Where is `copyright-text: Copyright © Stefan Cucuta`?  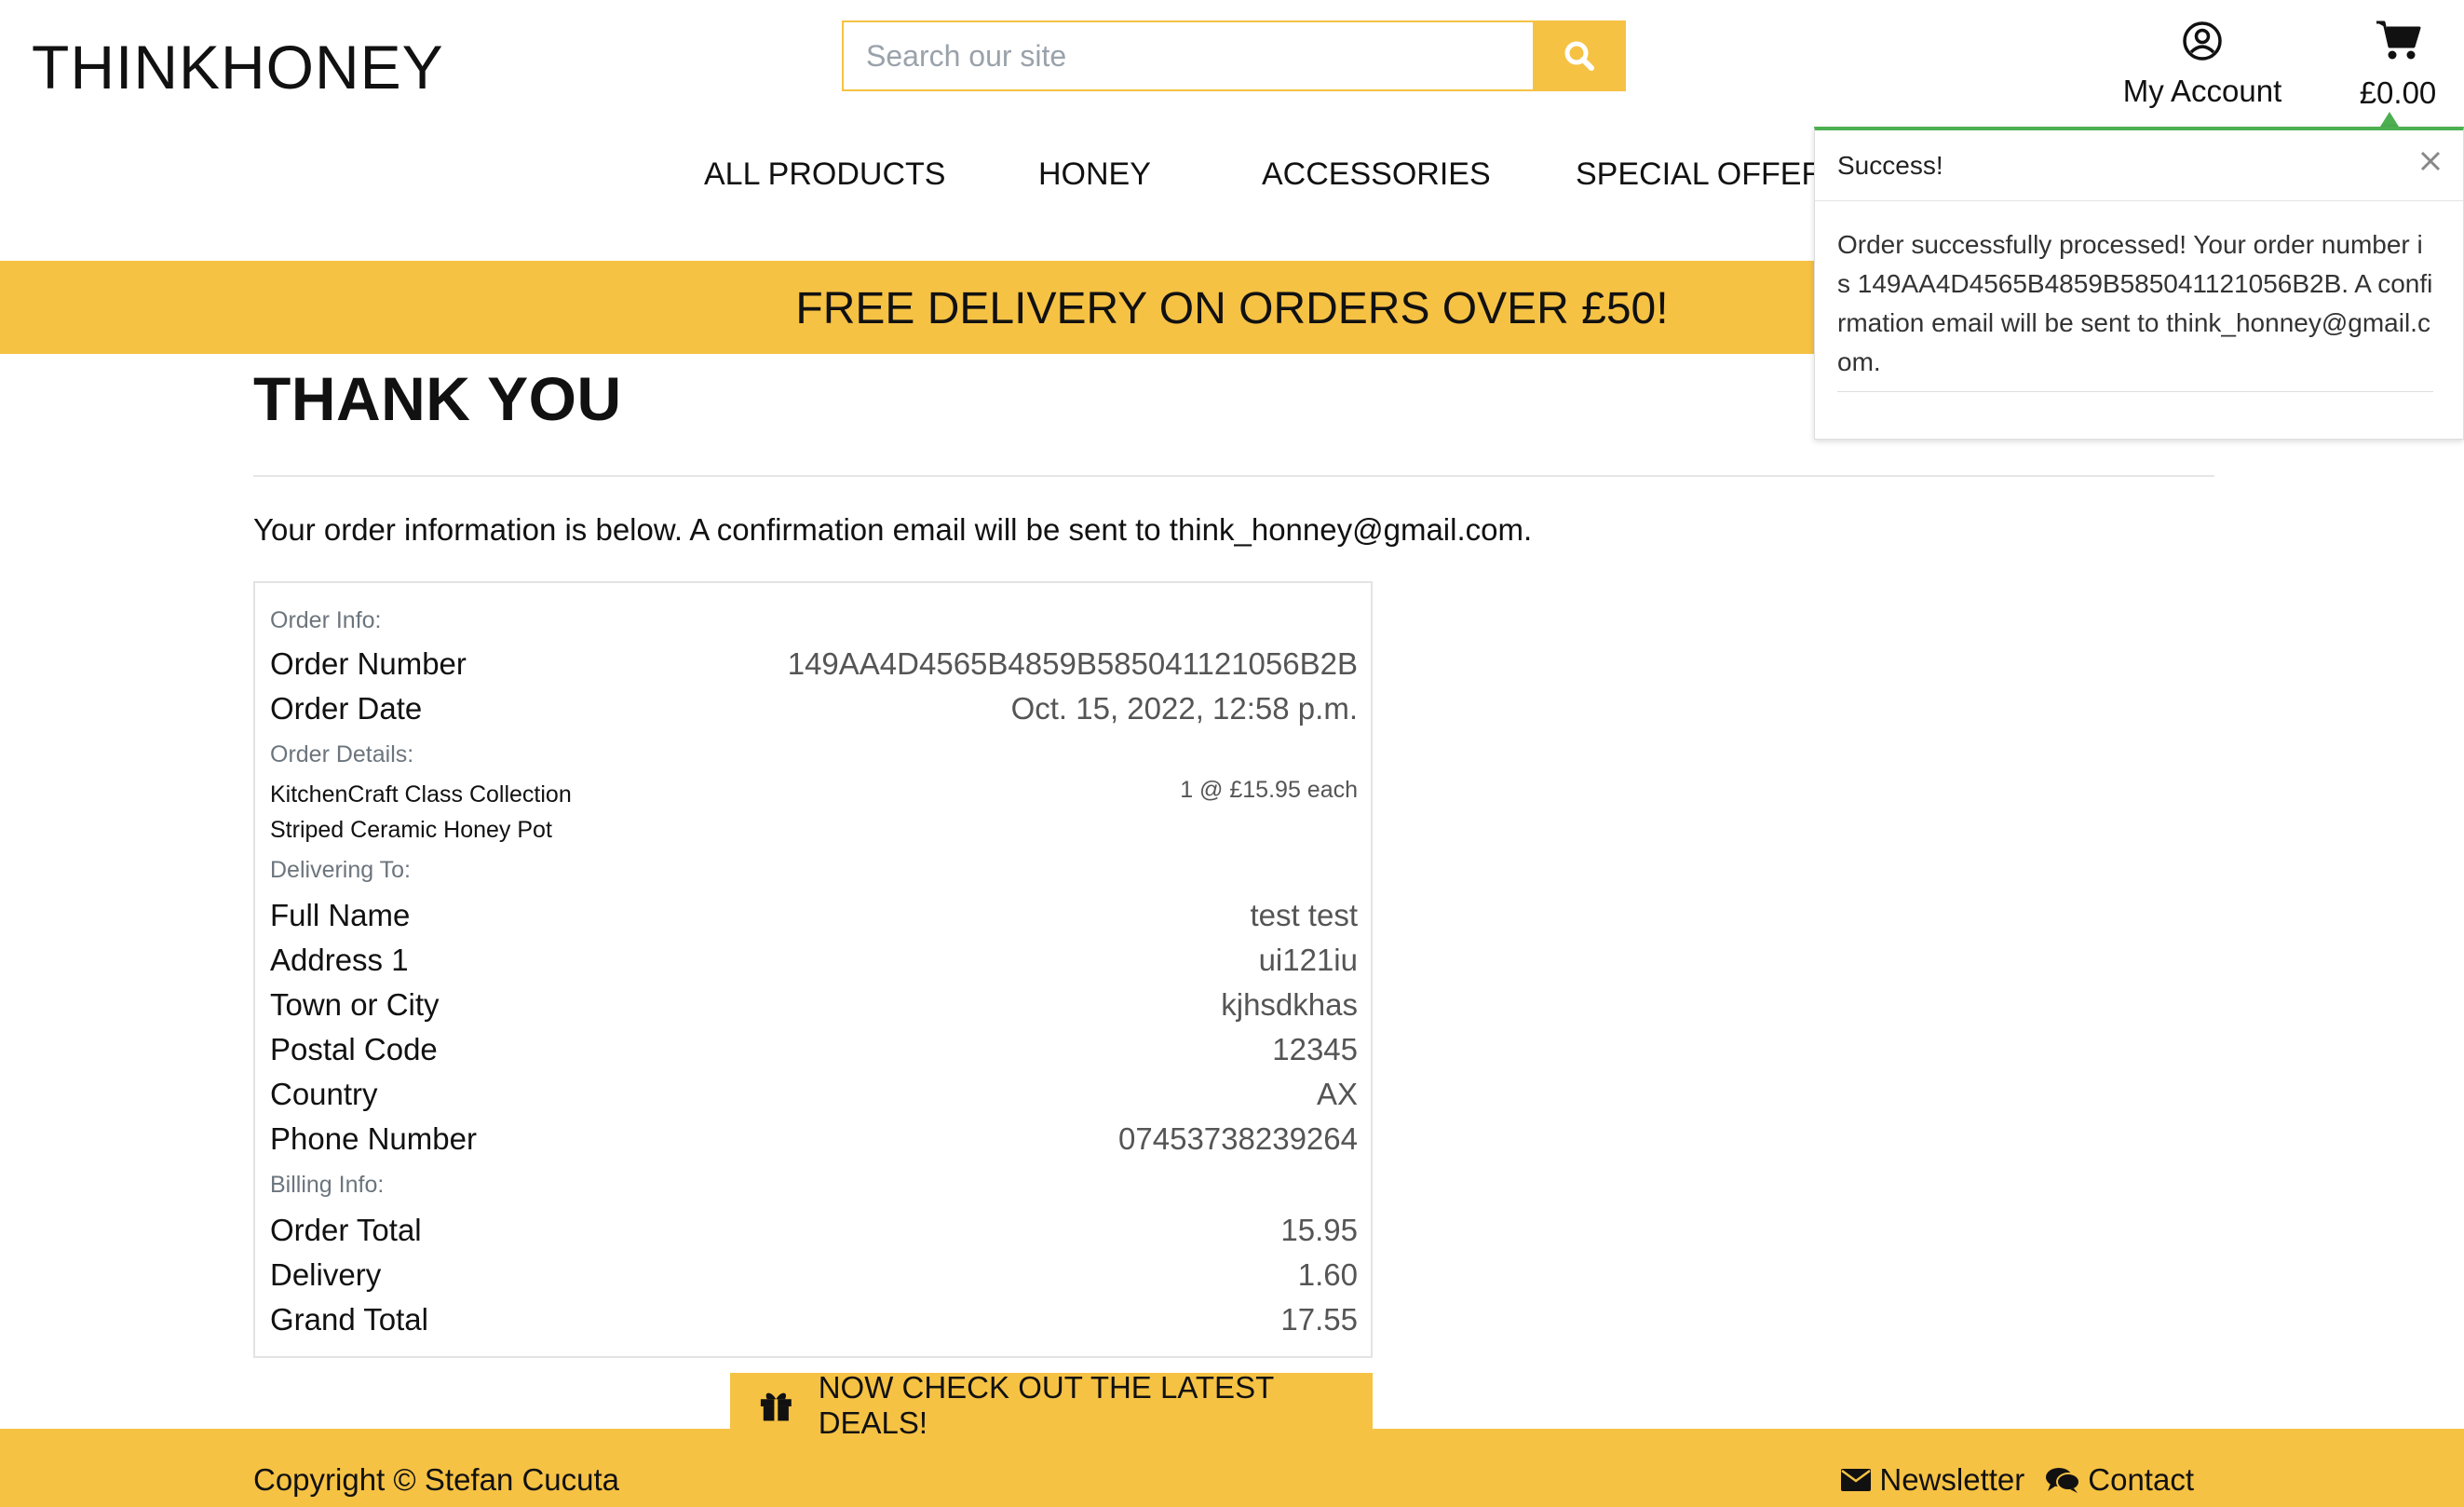
copyright-text: Copyright © Stefan Cucuta is located at coordinates (436, 1479).